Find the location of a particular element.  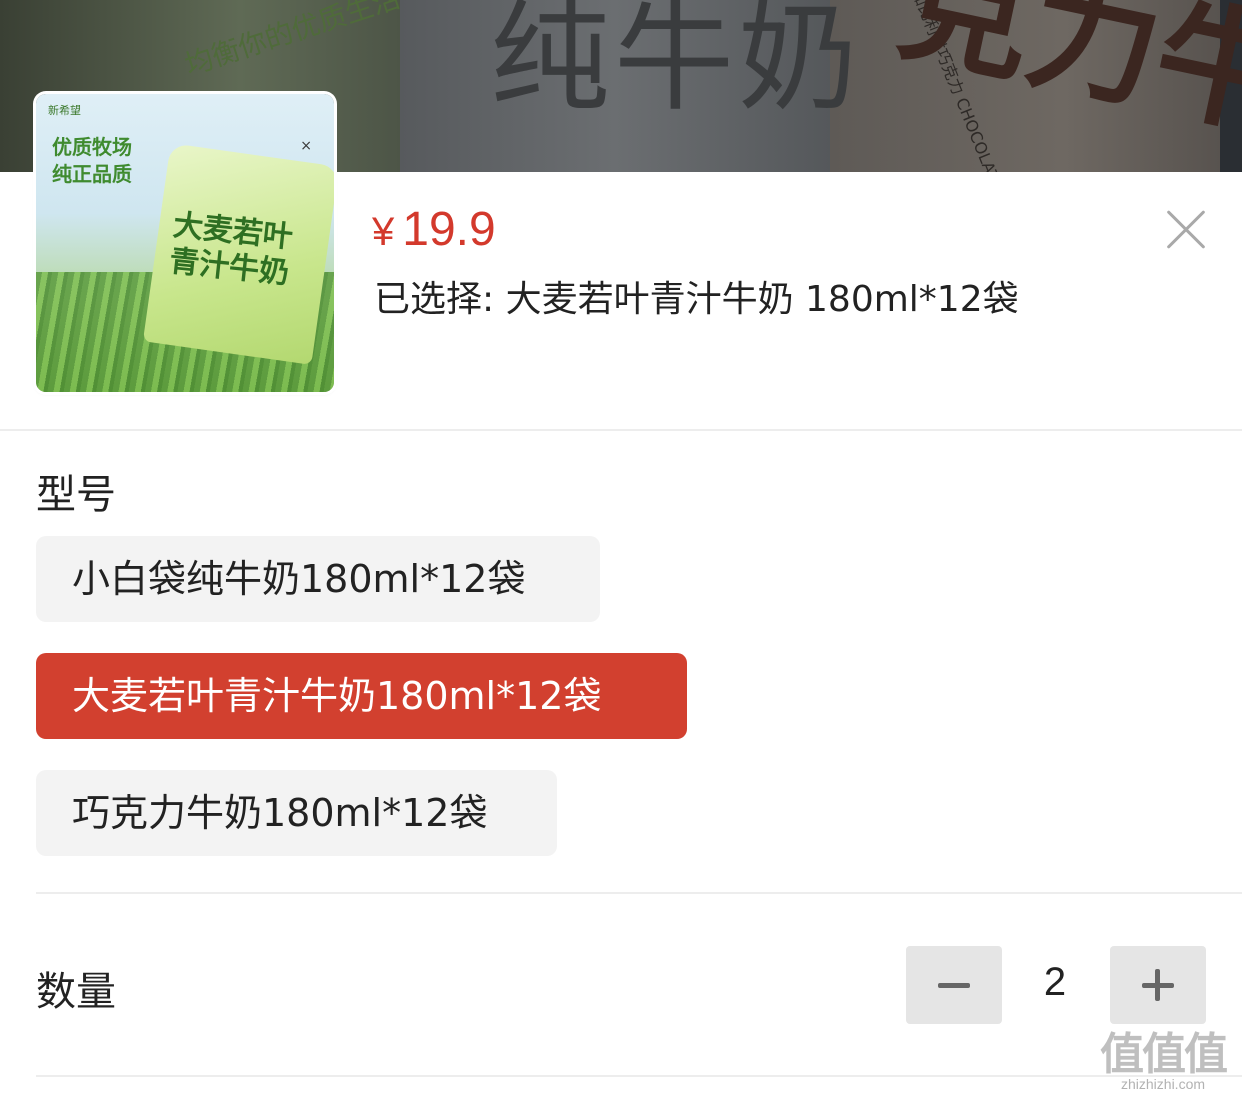

model-option-selected: 大麦若叶青汁牛奶180ml*12袋 is located at coordinates (361, 696).